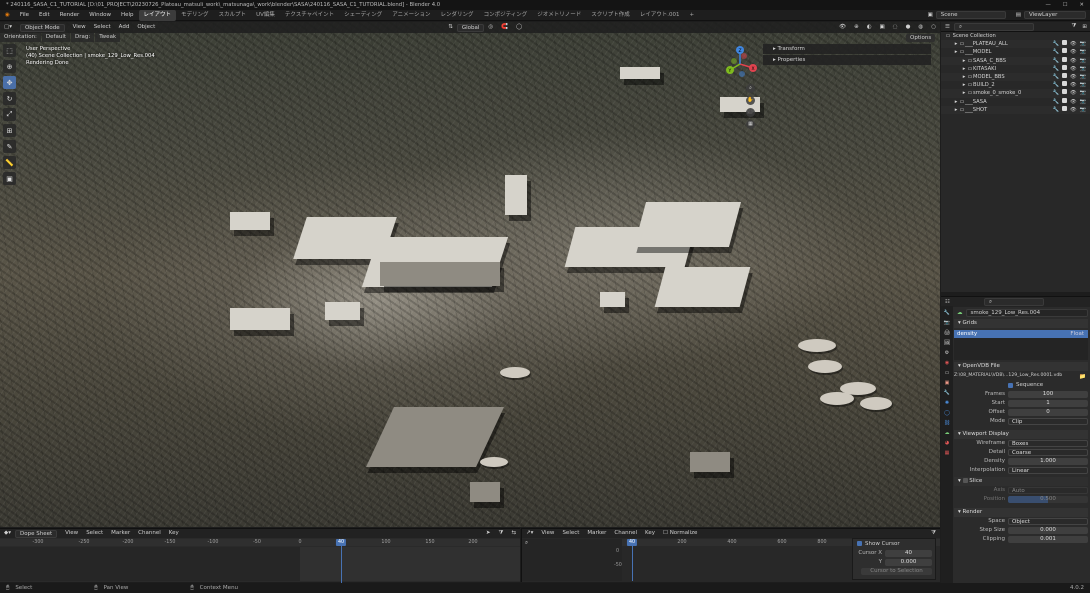 Image resolution: width=1090 pixels, height=593 pixels. I want to click on workspace-tab-layout-001: レイアウト.001, so click(660, 15).